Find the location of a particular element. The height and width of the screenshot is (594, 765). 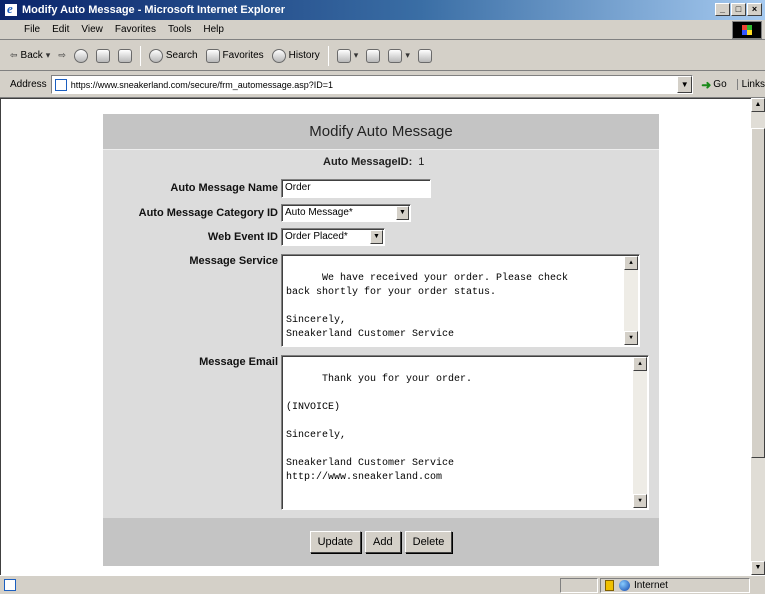

home-icon is located at coordinates (124, 55).